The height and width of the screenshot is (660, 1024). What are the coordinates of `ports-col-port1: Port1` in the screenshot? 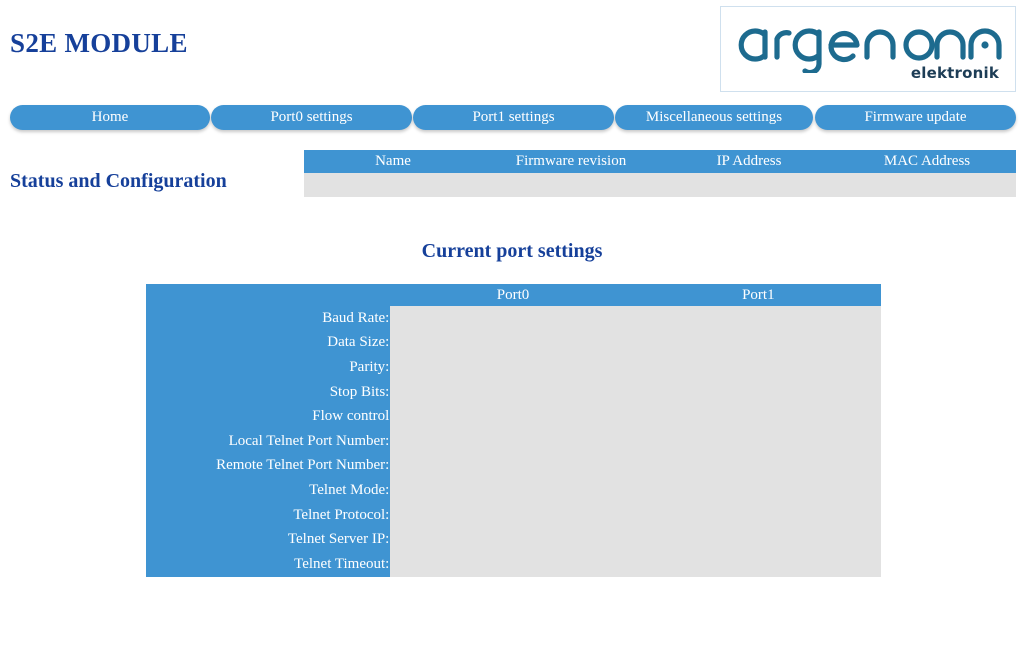 It's located at (758, 295).